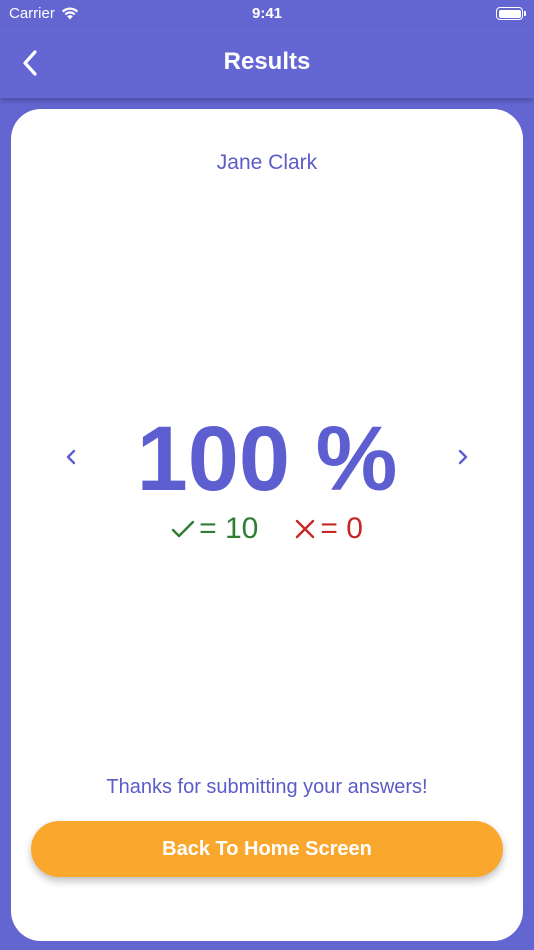 The image size is (534, 950). Describe the element at coordinates (183, 529) in the screenshot. I see `check-icon` at that location.